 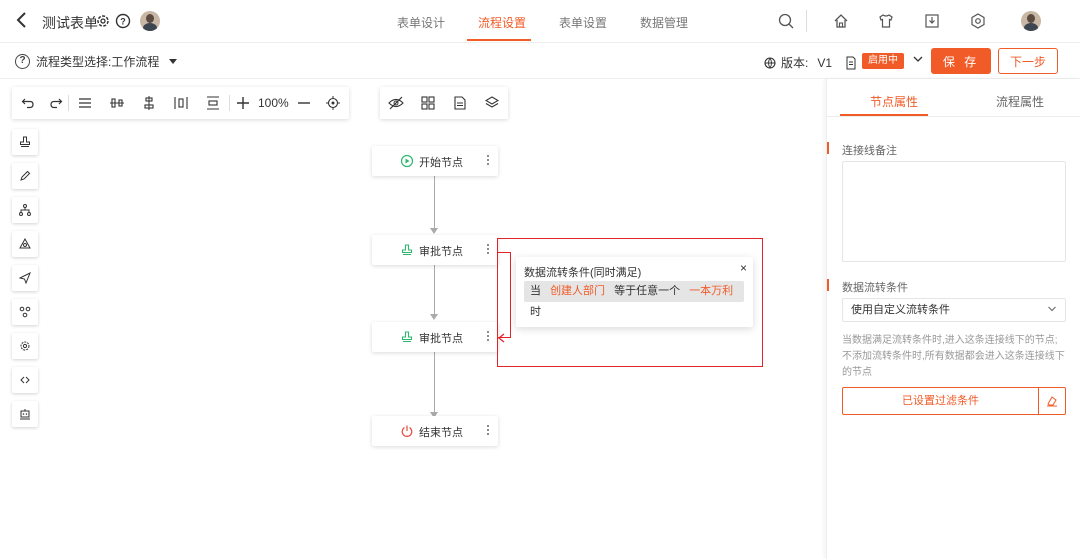 I want to click on flow-type-select: ? 流程类型选择:工作流程, so click(x=96, y=61).